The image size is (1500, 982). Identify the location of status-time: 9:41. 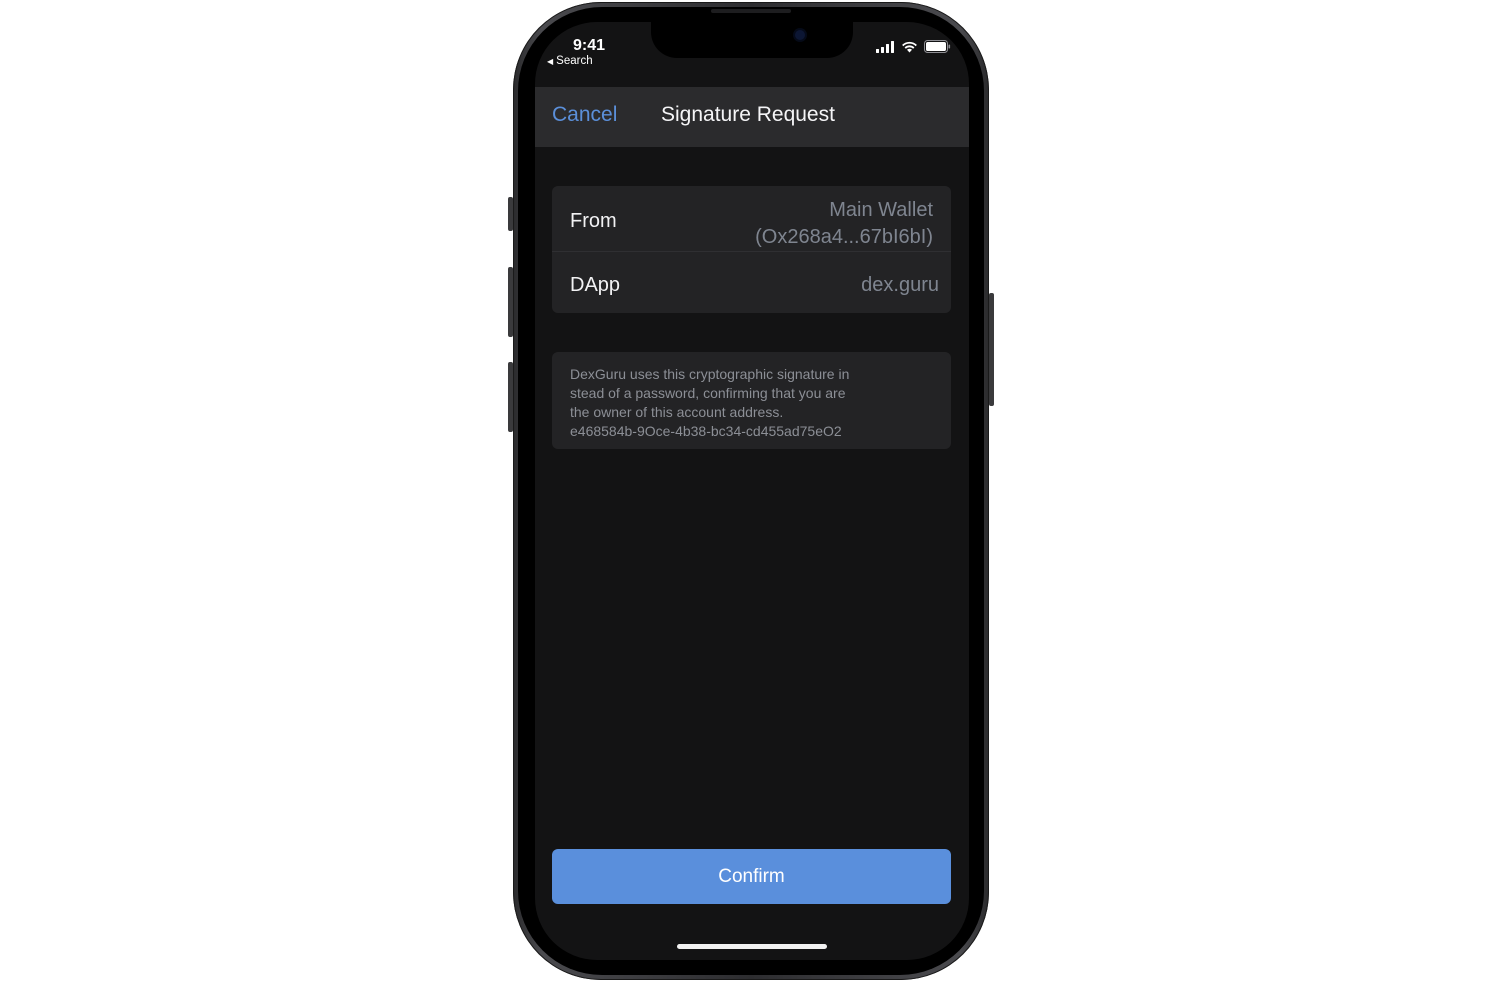
(589, 45).